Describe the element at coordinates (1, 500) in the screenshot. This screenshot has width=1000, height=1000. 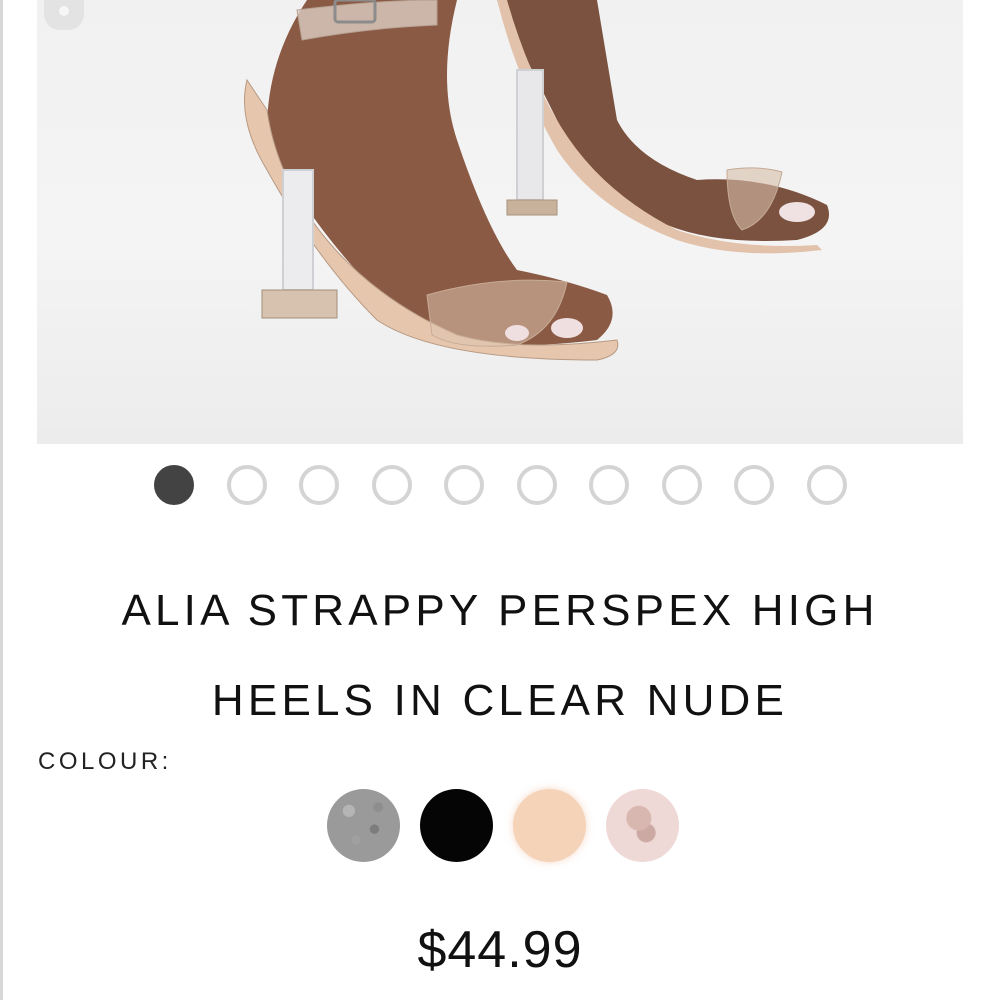
I see `left-border` at that location.